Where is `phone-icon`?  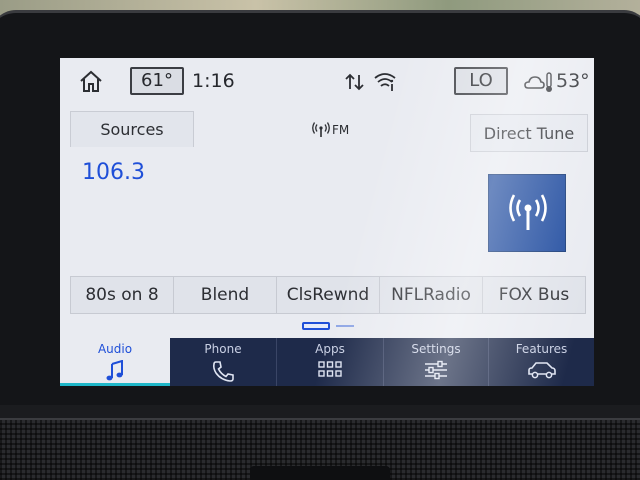 phone-icon is located at coordinates (223, 371).